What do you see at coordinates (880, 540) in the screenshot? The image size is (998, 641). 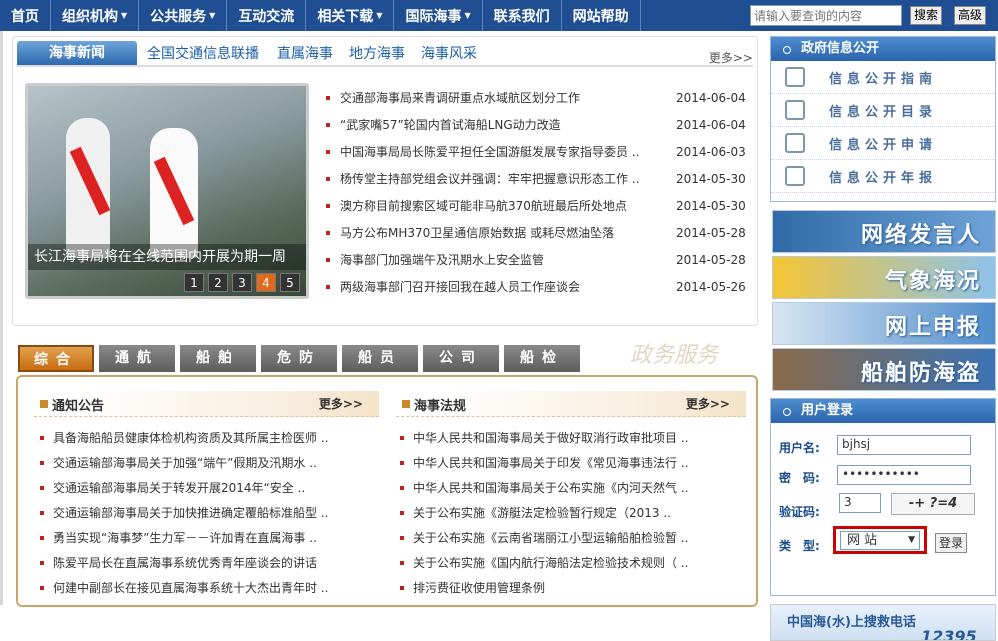 I see `type-select: 网 站 ▼` at bounding box center [880, 540].